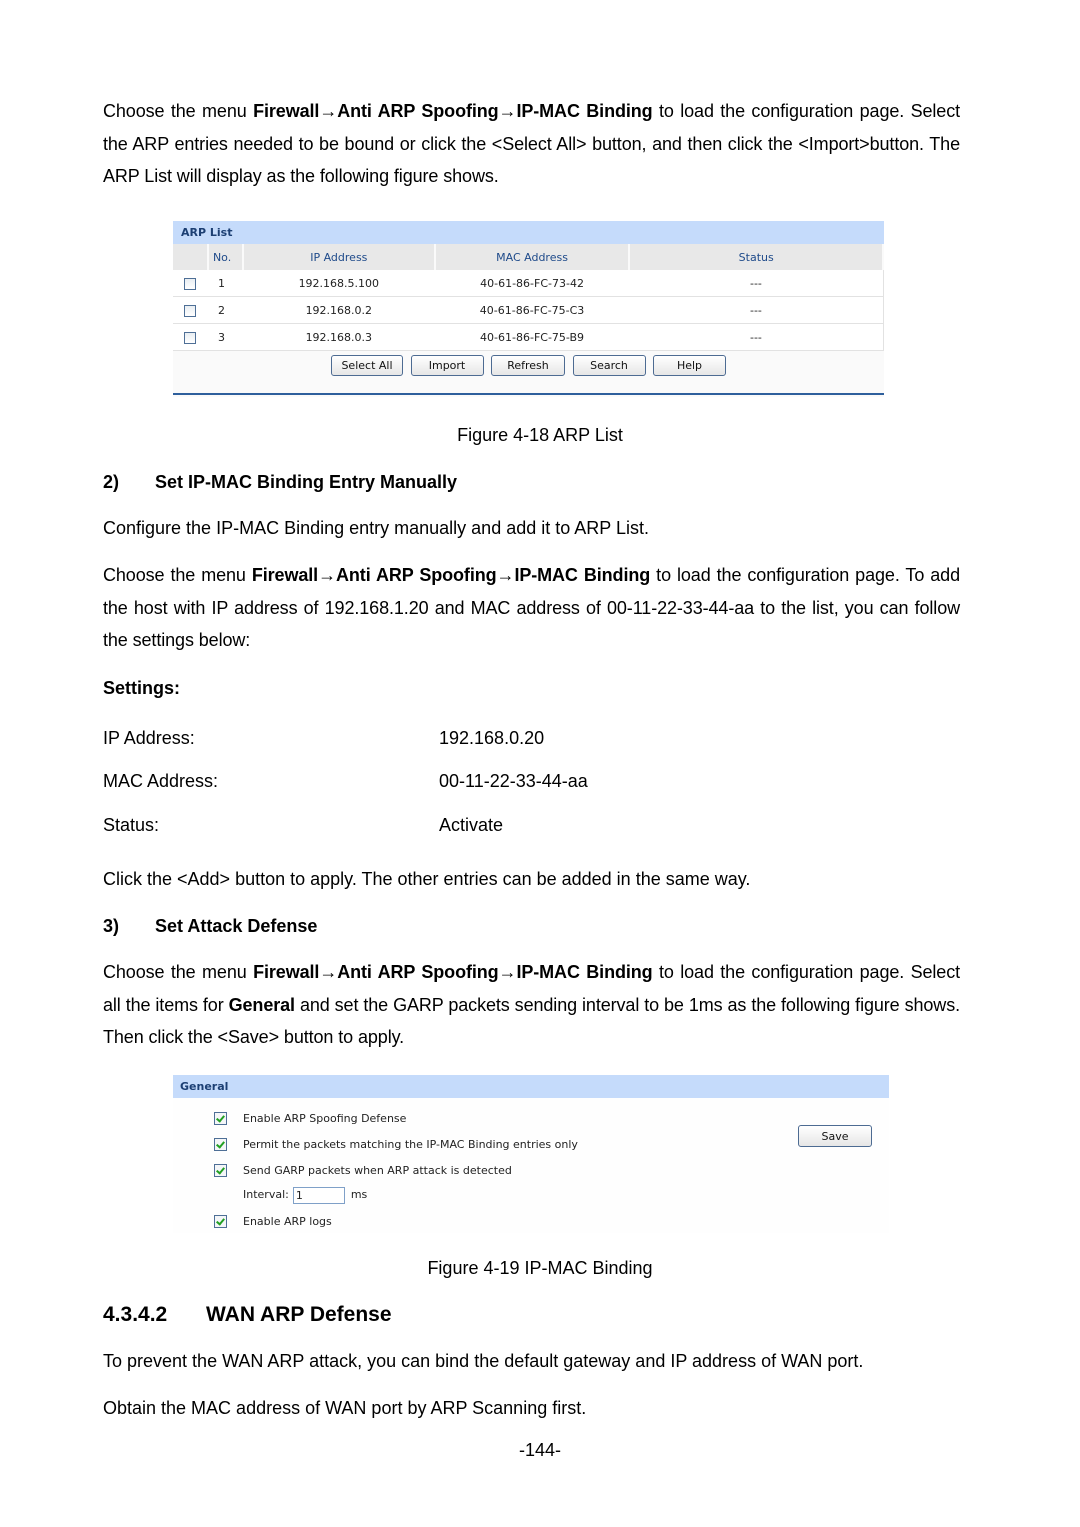  What do you see at coordinates (161, 781) in the screenshot?
I see `setting-mac-label: MAC Address:` at bounding box center [161, 781].